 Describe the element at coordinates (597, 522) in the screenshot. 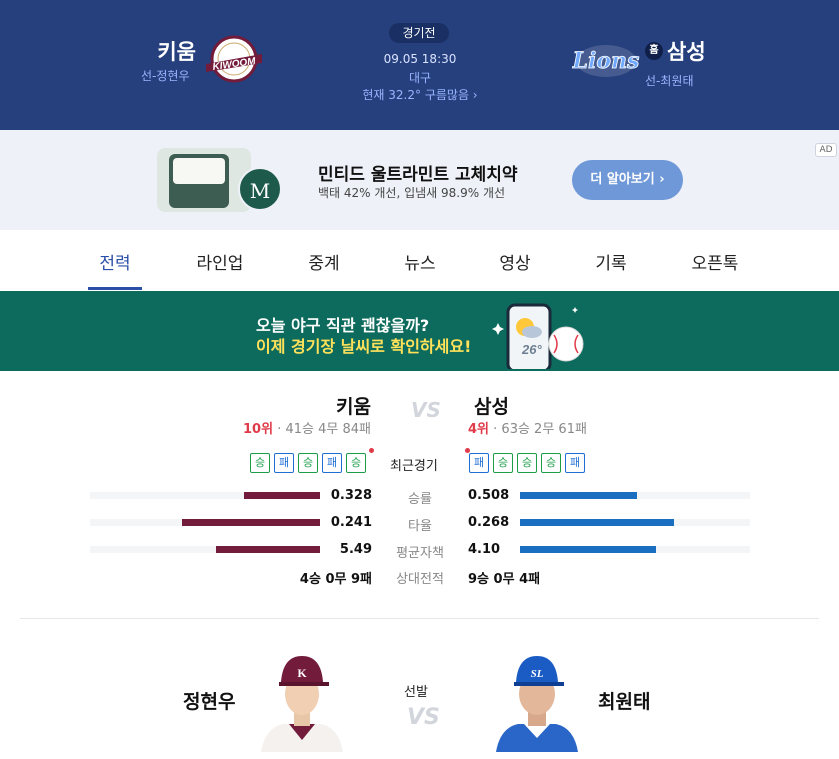

I see `avg-bar-home` at that location.